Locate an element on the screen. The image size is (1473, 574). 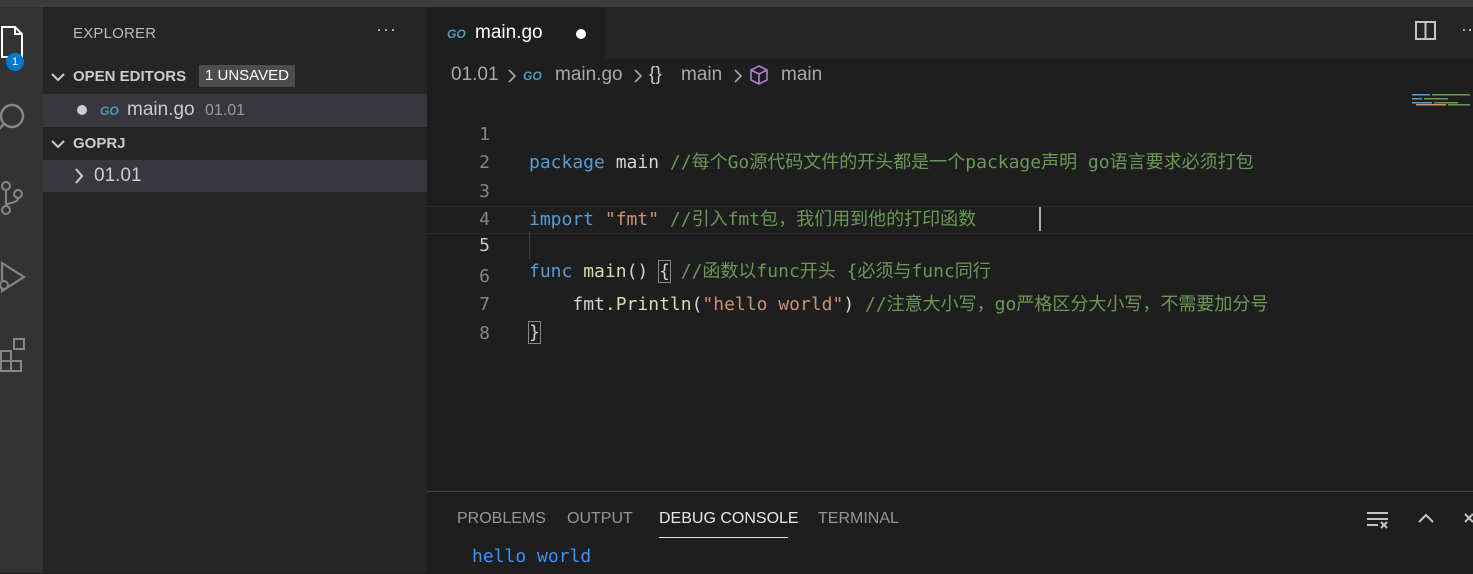
tab-debug-console: DEBUG CONSOLE is located at coordinates (729, 519).